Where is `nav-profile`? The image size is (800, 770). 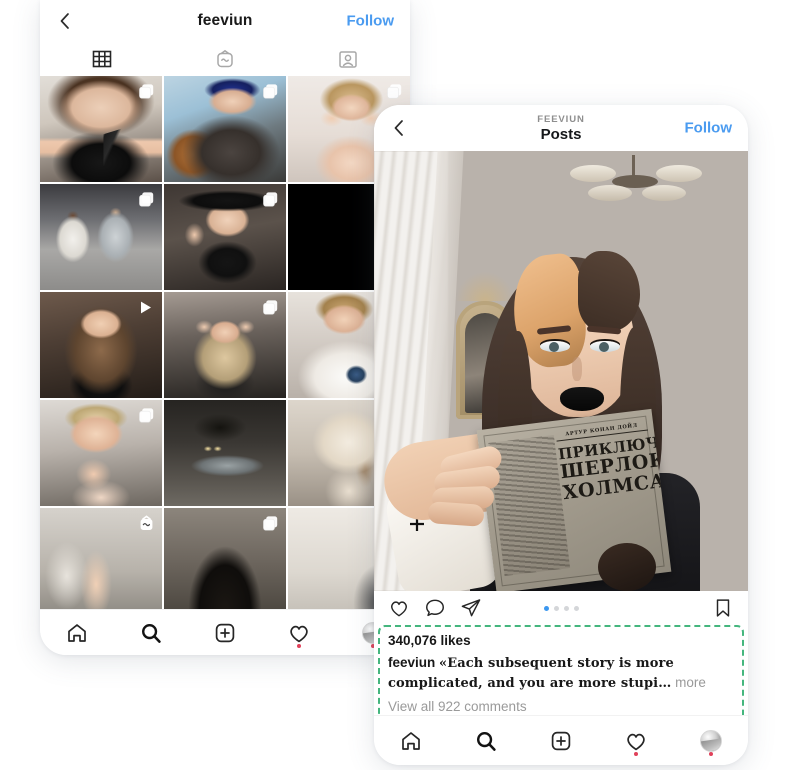 nav-profile is located at coordinates (711, 741).